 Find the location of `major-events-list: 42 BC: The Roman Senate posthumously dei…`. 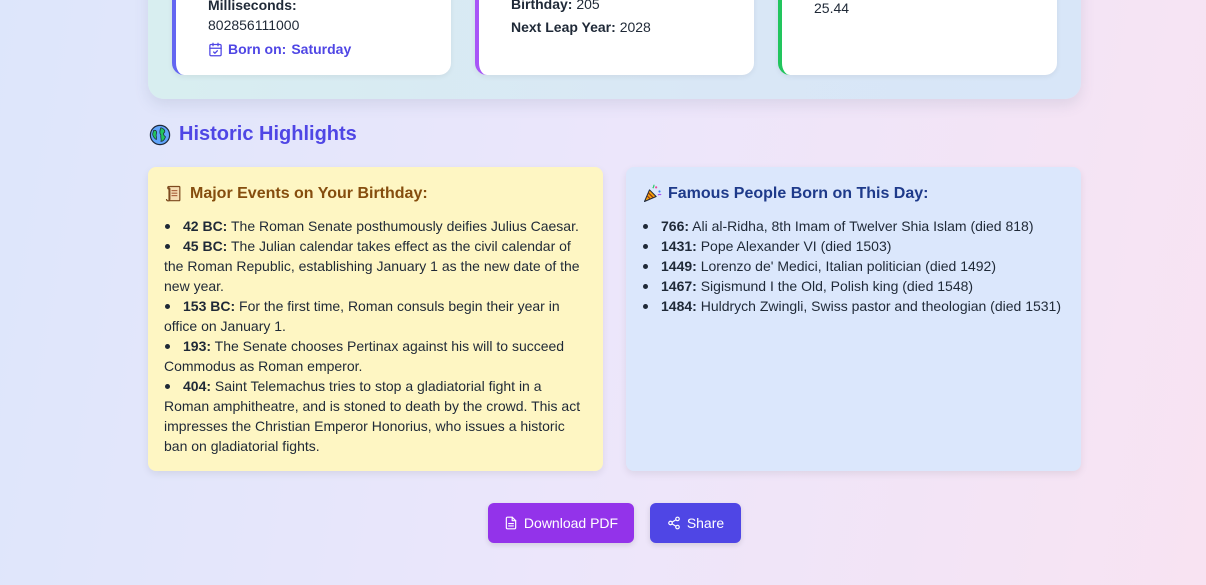

major-events-list: 42 BC: The Roman Senate posthumously dei… is located at coordinates (375, 336).